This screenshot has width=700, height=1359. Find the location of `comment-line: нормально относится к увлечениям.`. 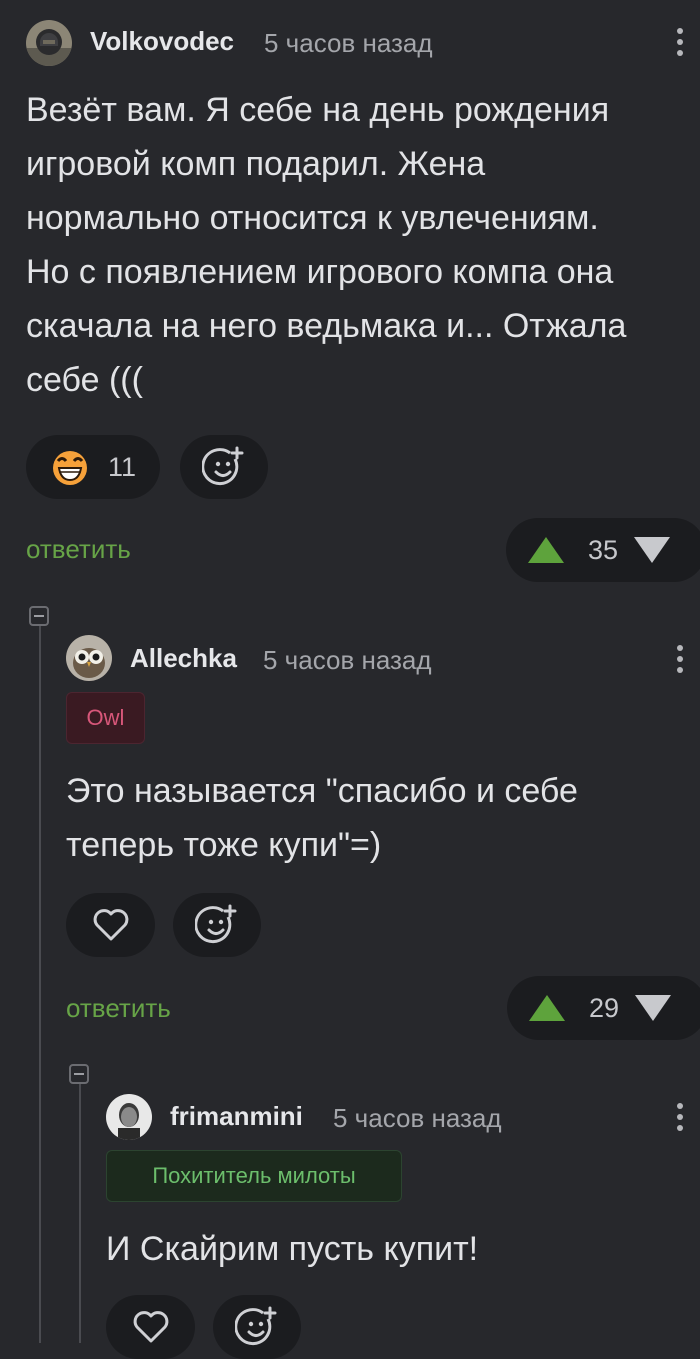

comment-line: нормально относится к увлечениям. is located at coordinates (312, 218).